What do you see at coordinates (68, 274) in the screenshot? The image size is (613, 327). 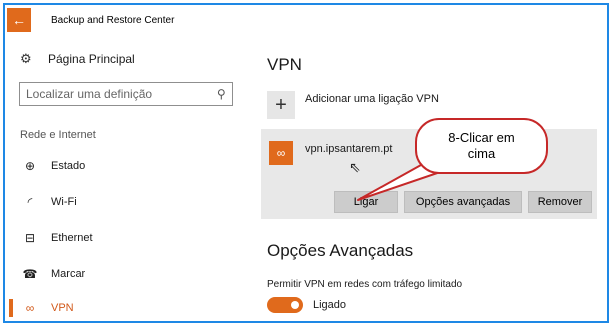 I see `sidebar-item-label: Marcar` at bounding box center [68, 274].